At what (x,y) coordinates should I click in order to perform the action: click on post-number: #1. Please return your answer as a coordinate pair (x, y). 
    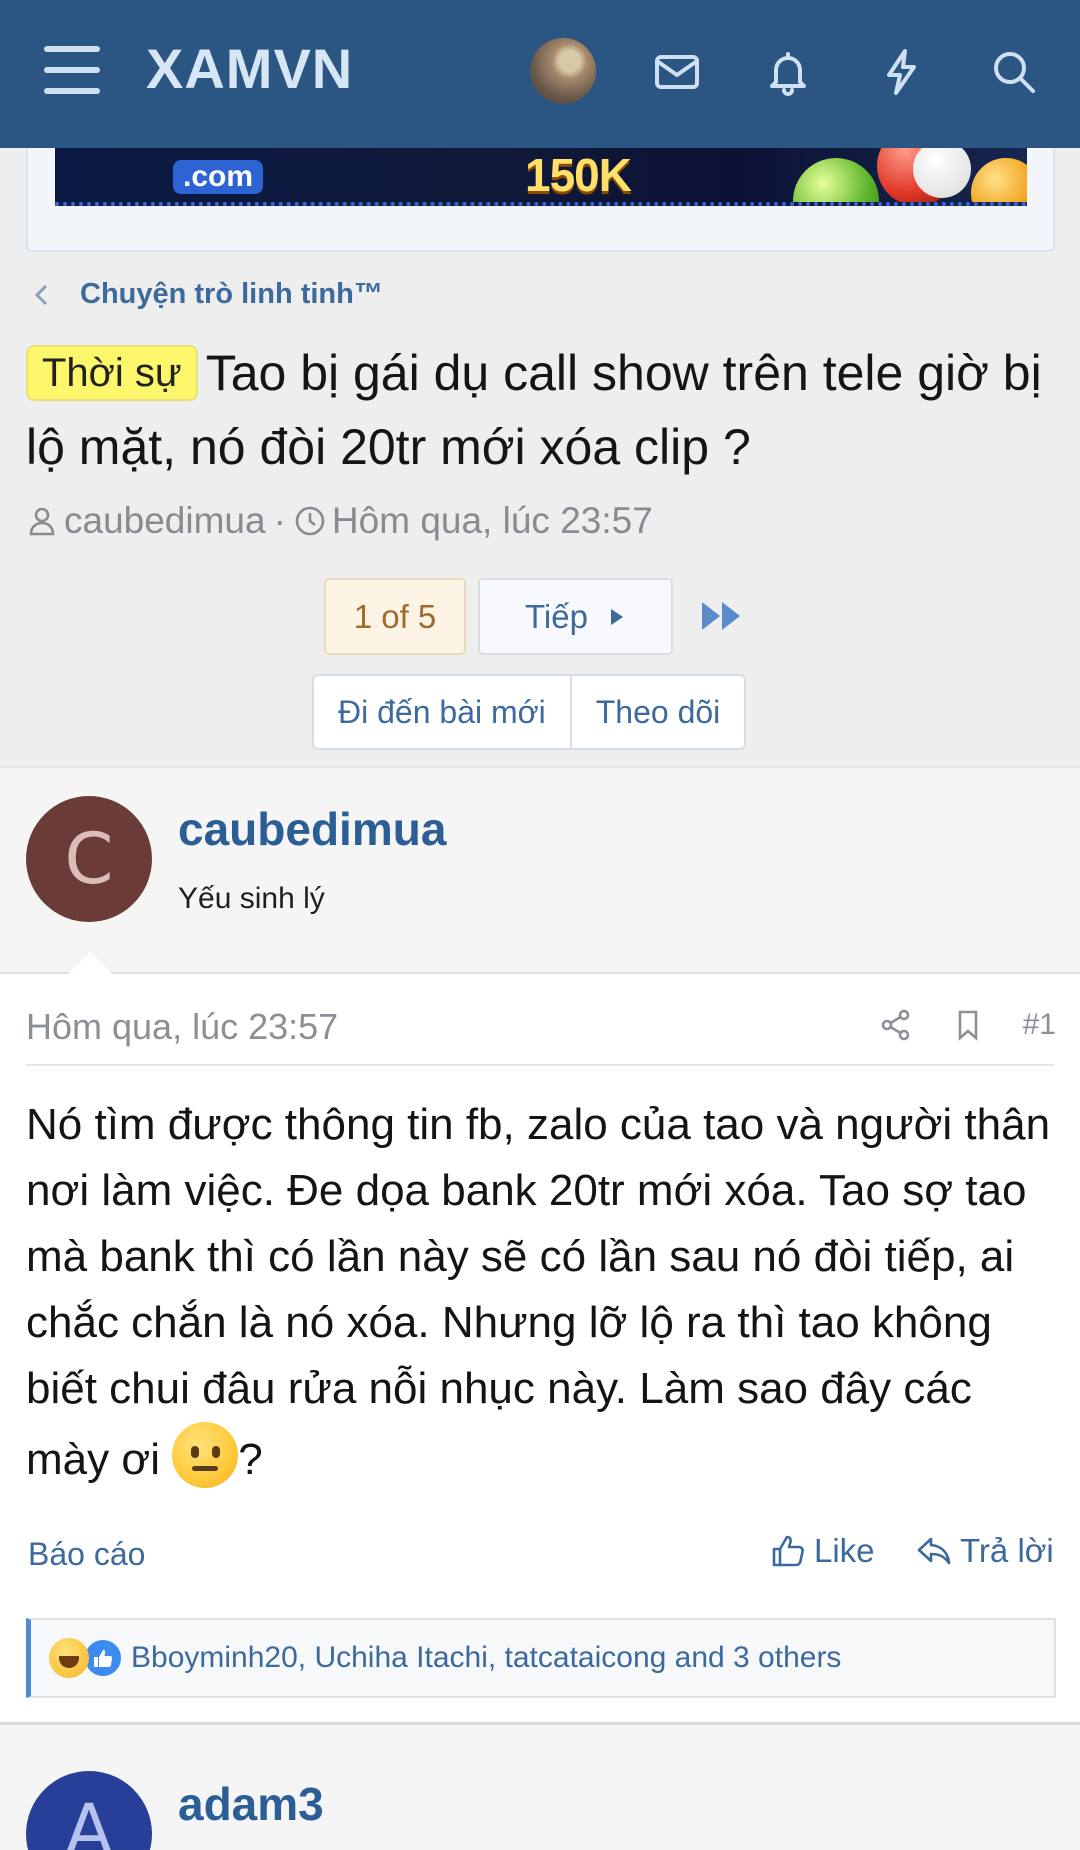
    Looking at the image, I should click on (1039, 1025).